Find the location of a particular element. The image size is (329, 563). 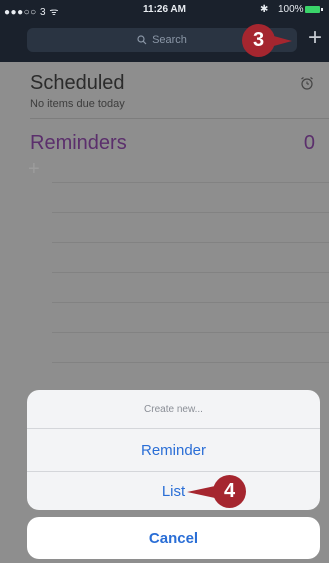

search-placeholder: Search is located at coordinates (169, 40).